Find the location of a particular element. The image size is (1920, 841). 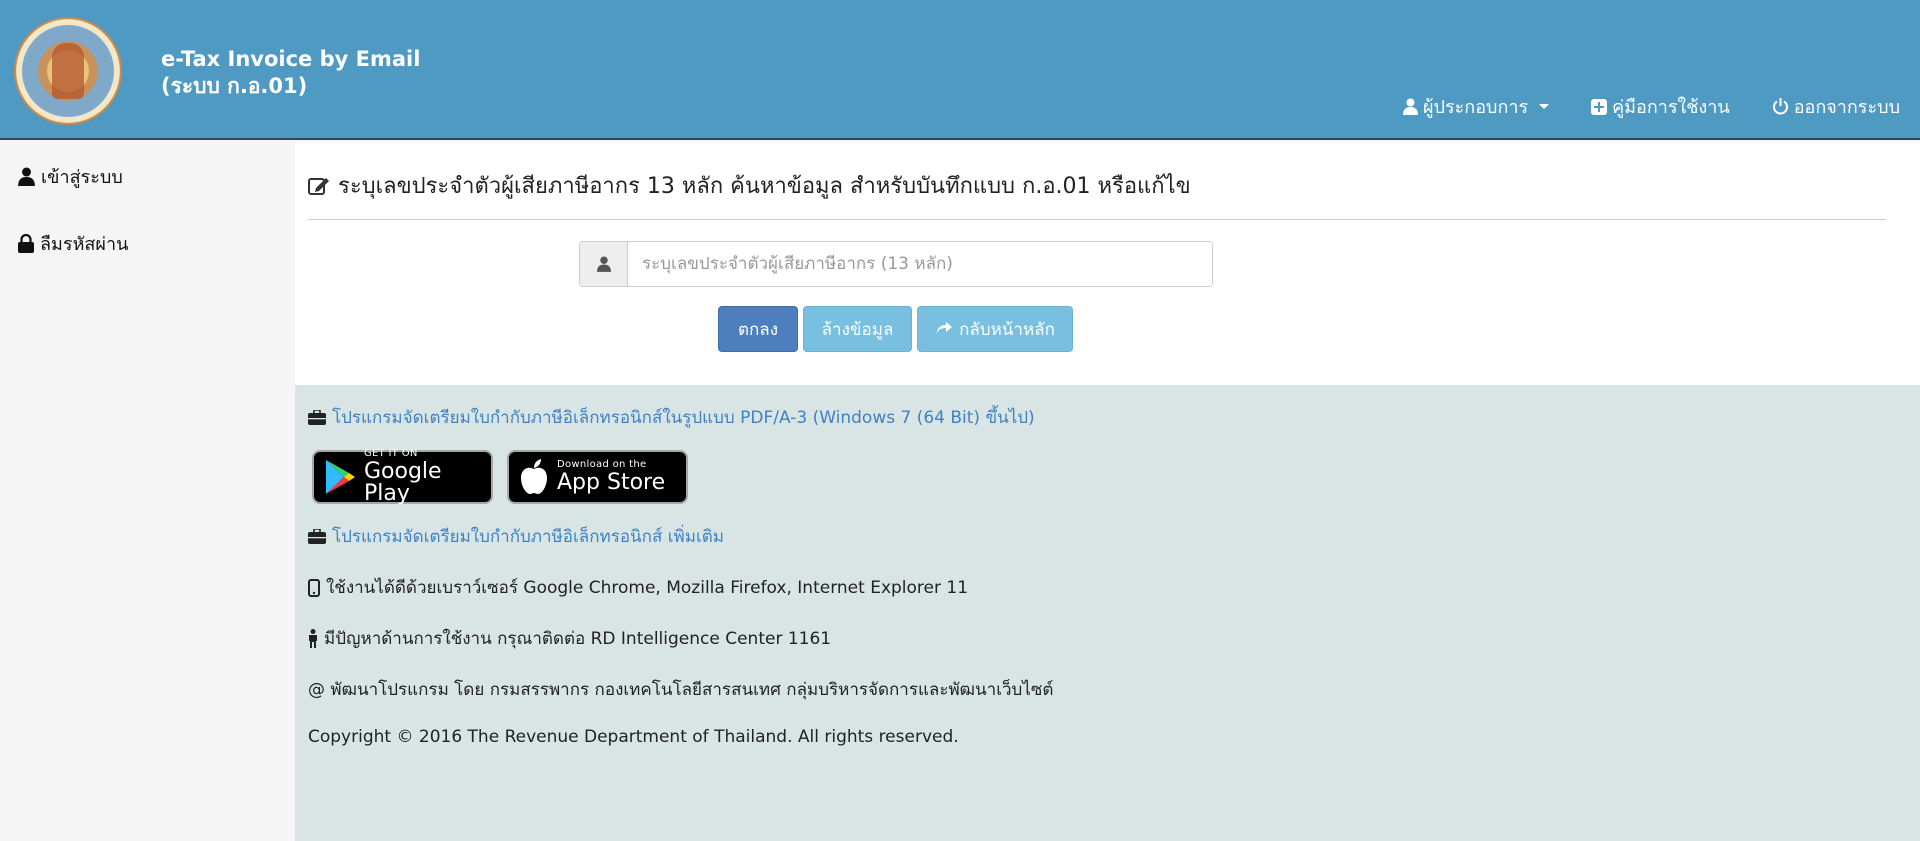

nav-logout: ออกจากระบบ is located at coordinates (1836, 106).